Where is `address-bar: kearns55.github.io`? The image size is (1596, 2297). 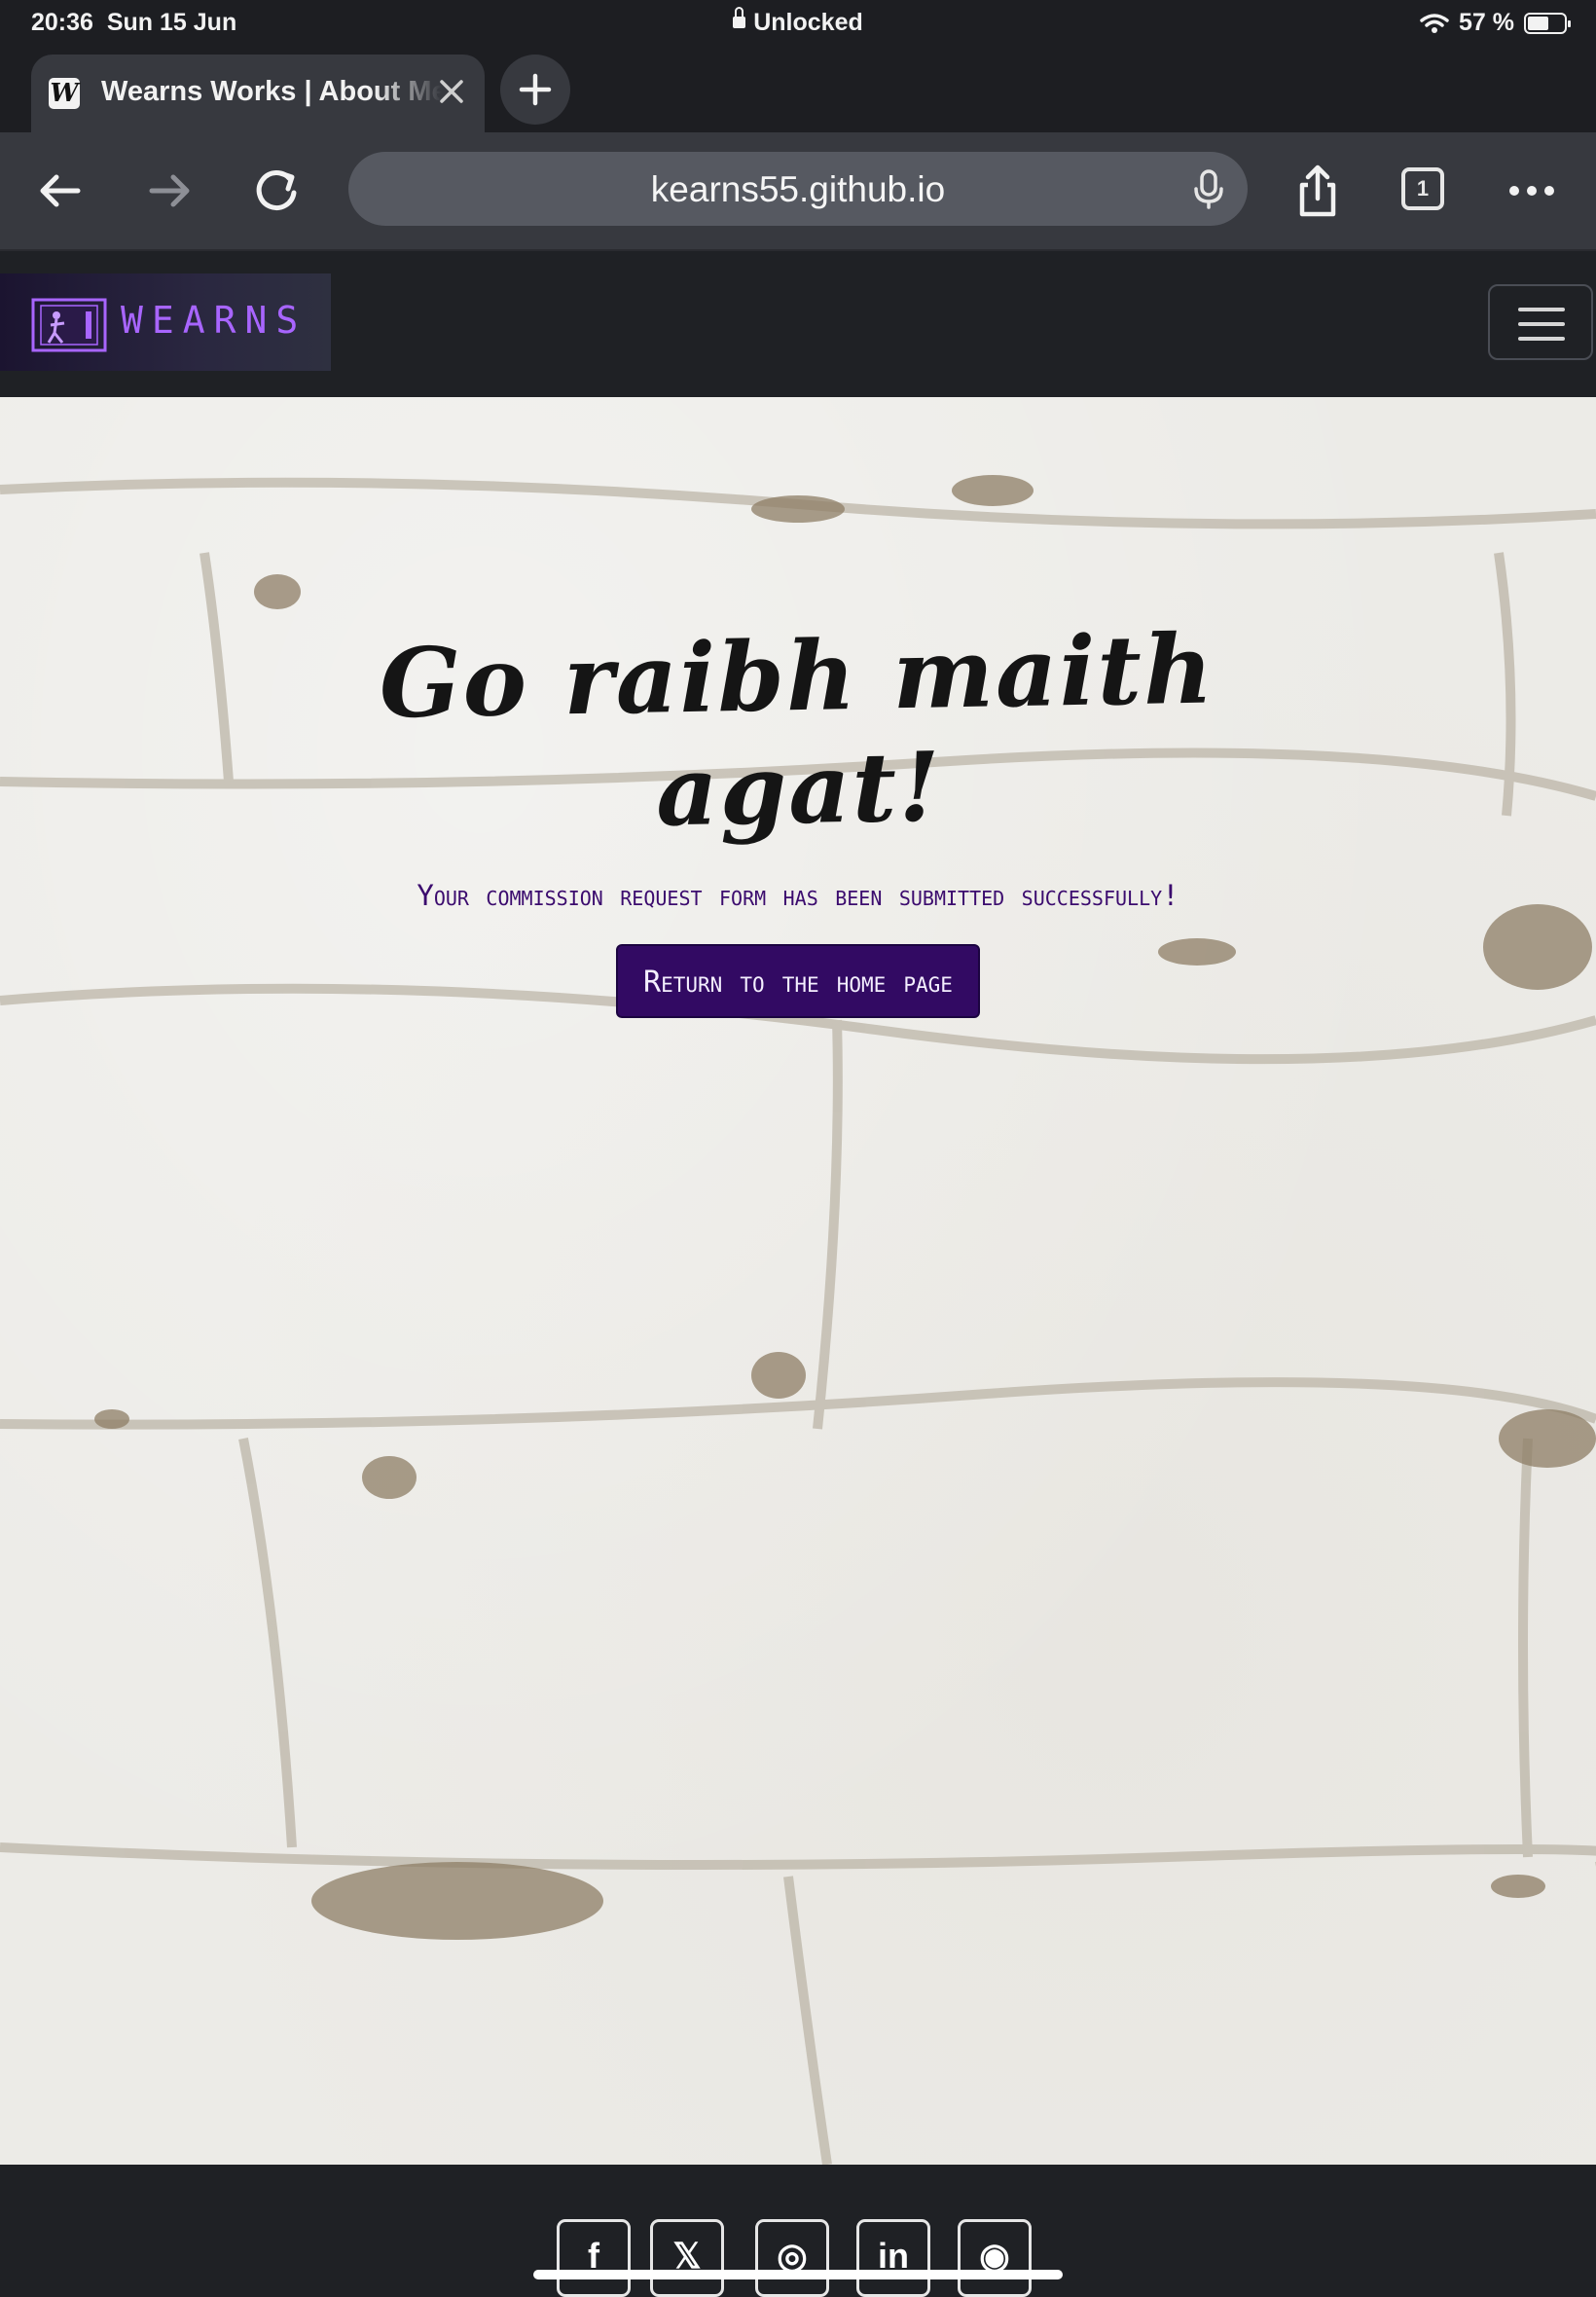 address-bar: kearns55.github.io is located at coordinates (798, 189).